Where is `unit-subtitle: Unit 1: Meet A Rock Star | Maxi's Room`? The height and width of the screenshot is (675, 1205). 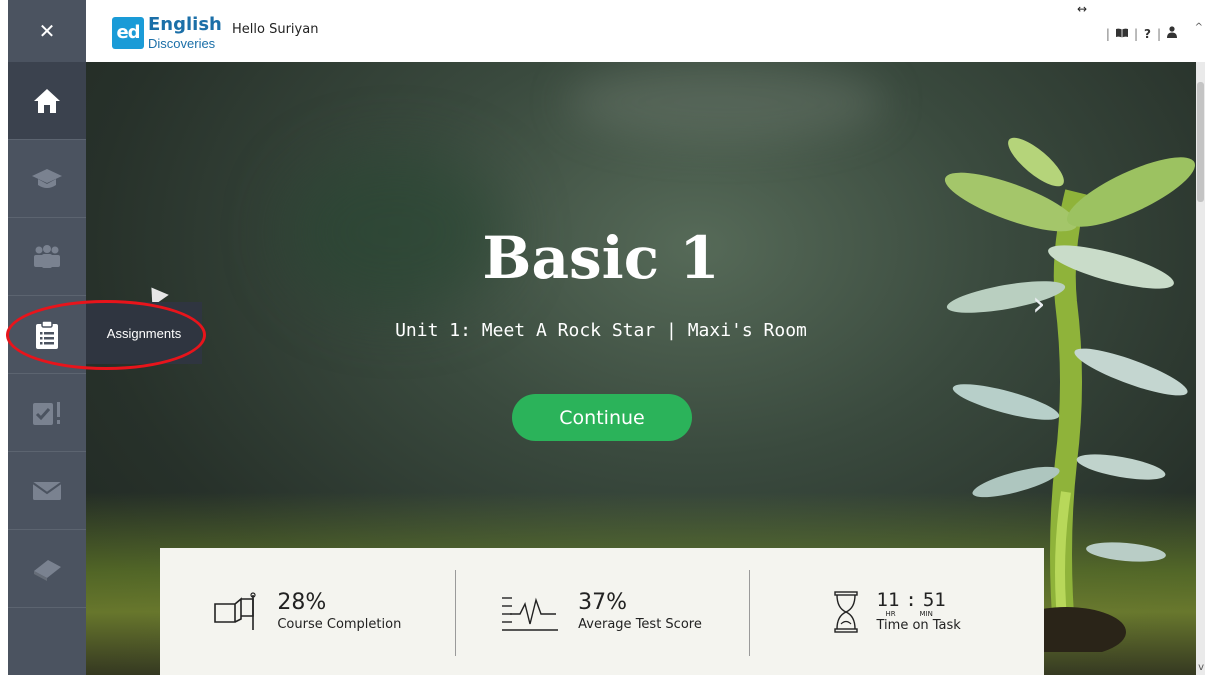
unit-subtitle: Unit 1: Meet A Rock Star | Maxi's Room is located at coordinates (601, 330).